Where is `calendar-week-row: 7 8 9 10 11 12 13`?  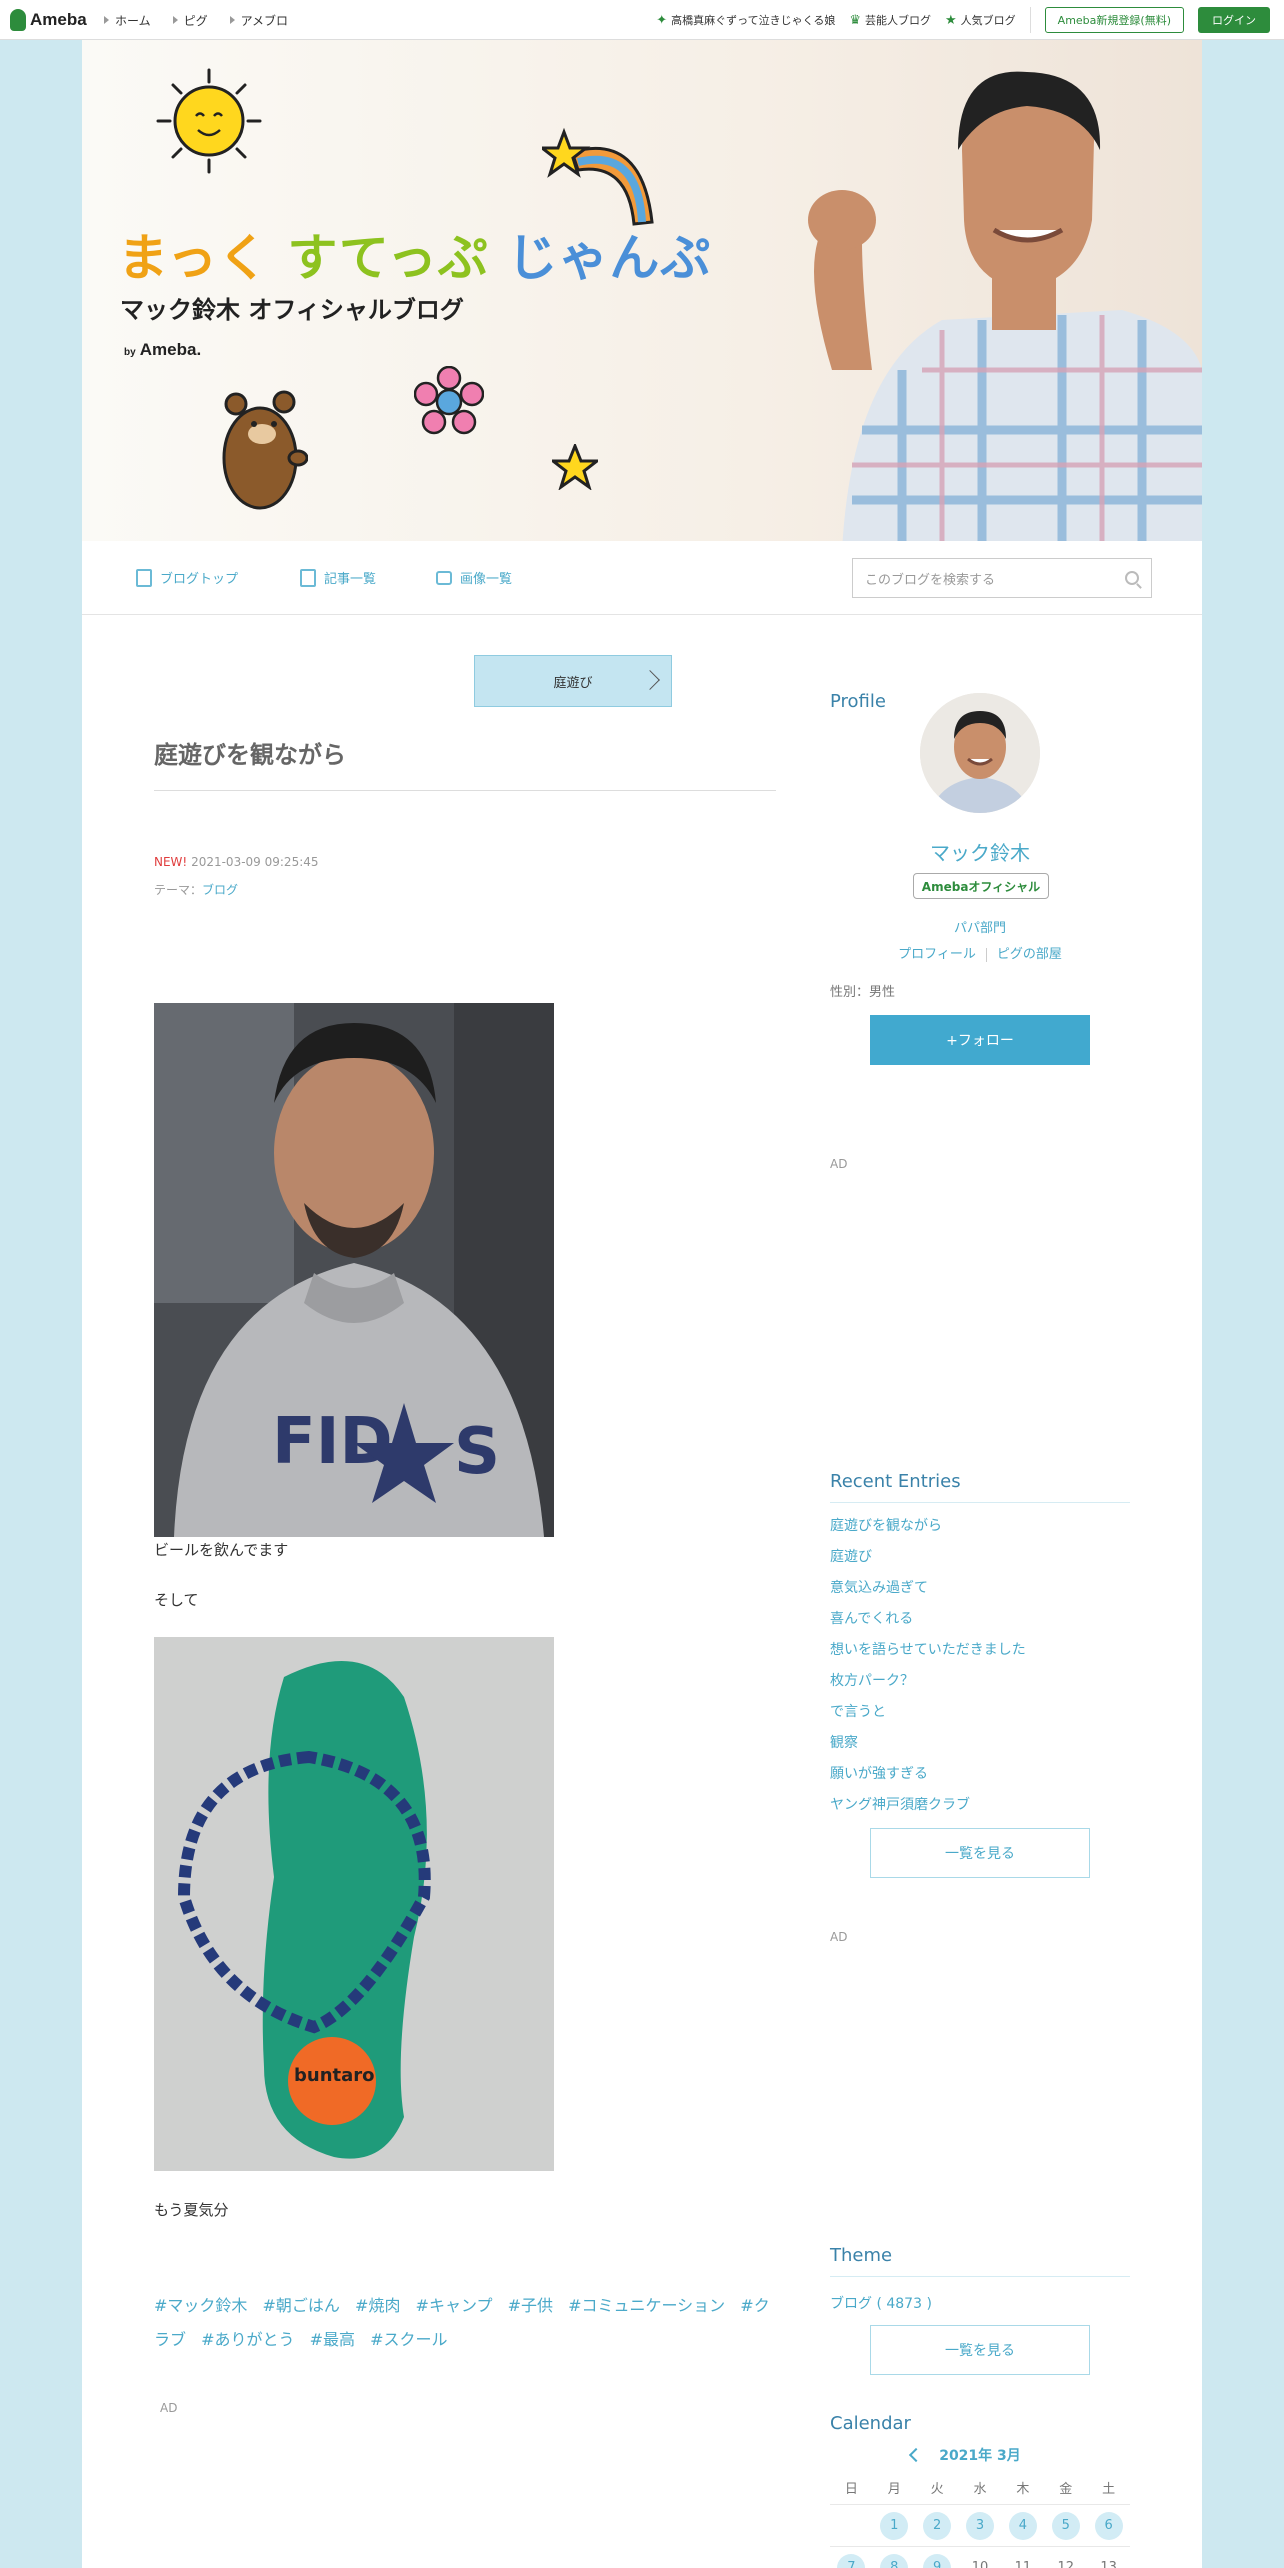
calendar-week-row: 7 8 9 10 11 12 13 is located at coordinates (980, 2557).